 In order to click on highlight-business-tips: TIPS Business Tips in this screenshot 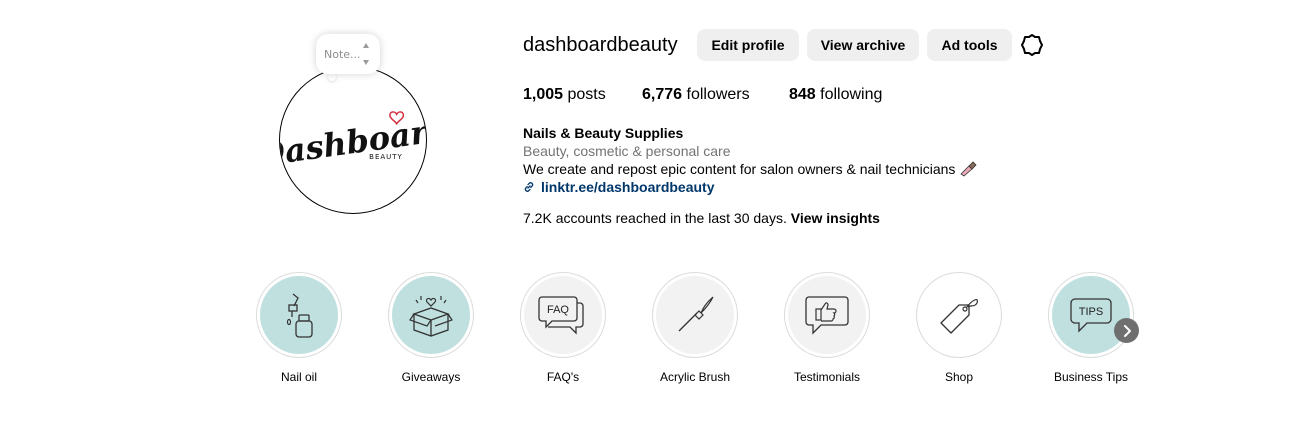, I will do `click(1091, 328)`.